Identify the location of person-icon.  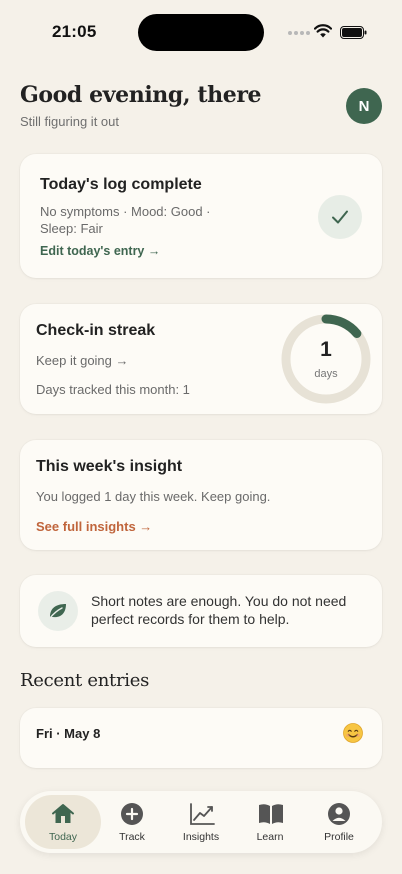
(339, 814).